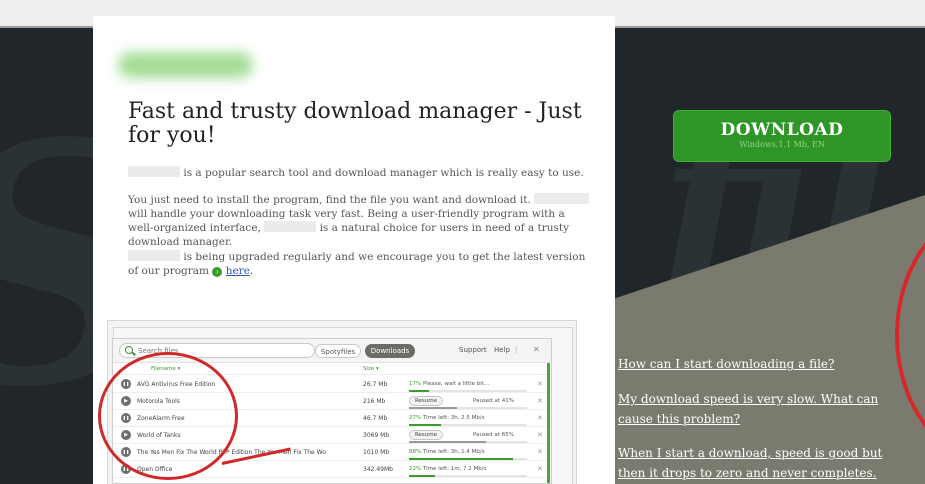 The image size is (925, 484). What do you see at coordinates (453, 418) in the screenshot?
I see `status-message: Time left: 3h, 2.5 Mb/s` at bounding box center [453, 418].